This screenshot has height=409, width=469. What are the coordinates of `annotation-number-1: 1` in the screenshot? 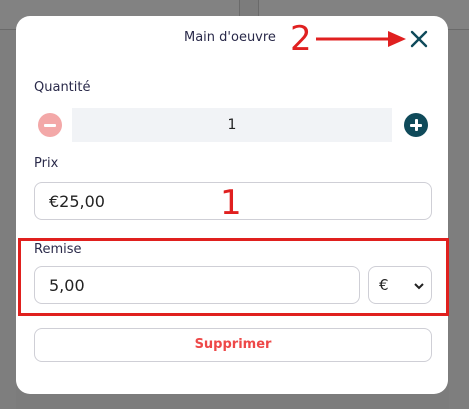 It's located at (231, 203).